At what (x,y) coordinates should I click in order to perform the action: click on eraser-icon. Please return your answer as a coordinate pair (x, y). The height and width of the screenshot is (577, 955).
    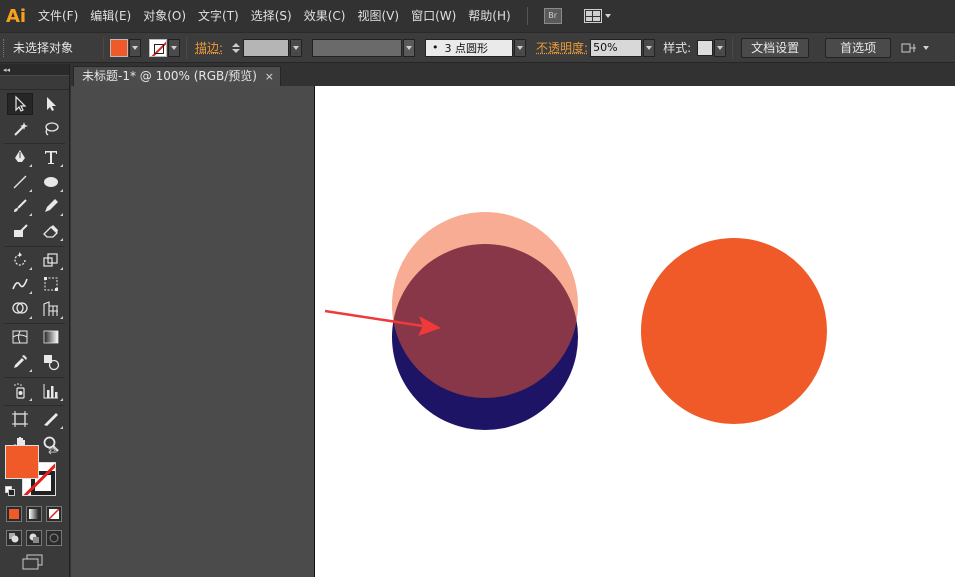
    Looking at the image, I should click on (50, 231).